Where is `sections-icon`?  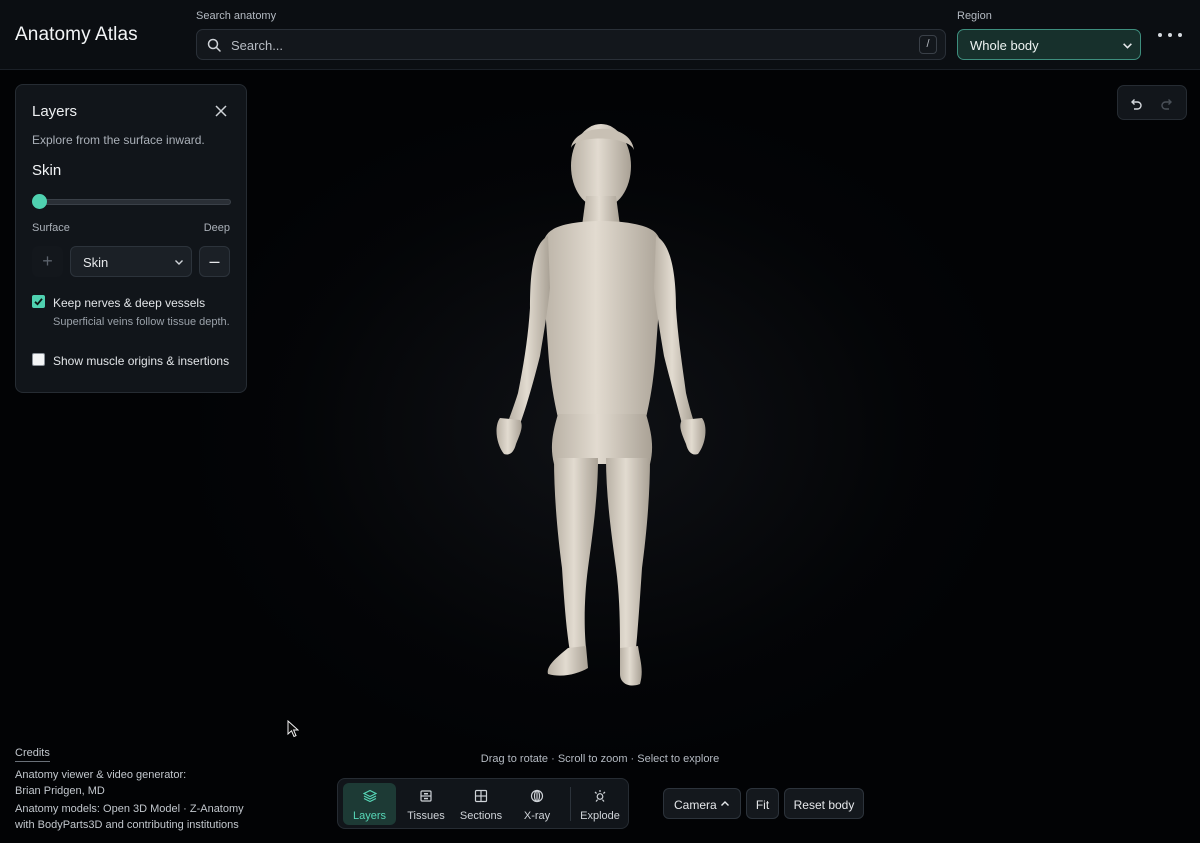 sections-icon is located at coordinates (481, 796).